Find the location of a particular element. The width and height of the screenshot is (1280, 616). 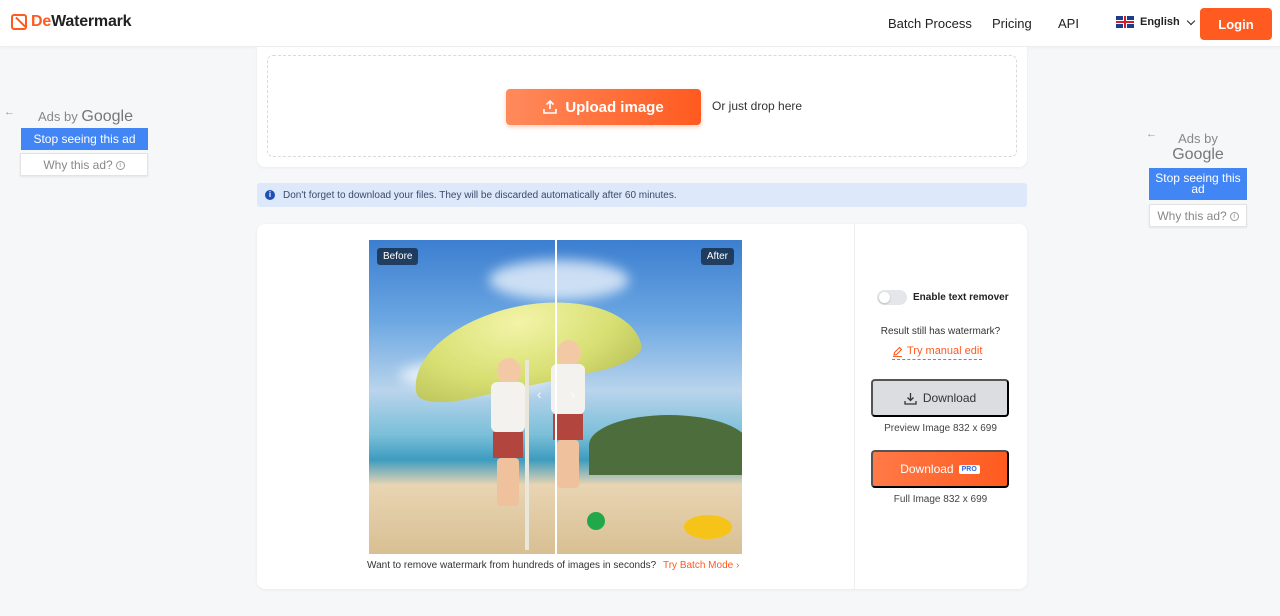

uk-flag-icon is located at coordinates (1125, 22).